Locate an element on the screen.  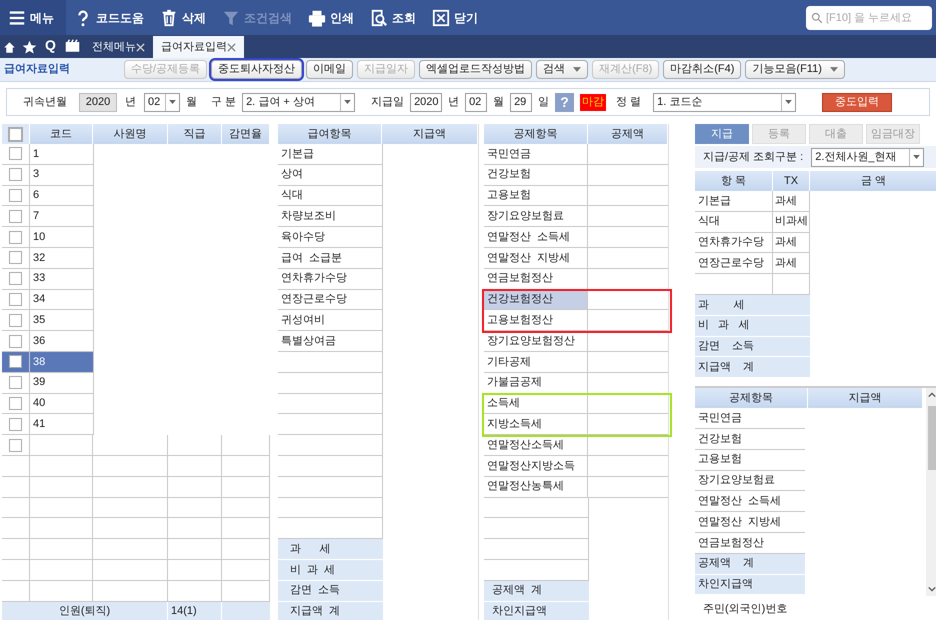
scrollbar is located at coordinates (931, 492).